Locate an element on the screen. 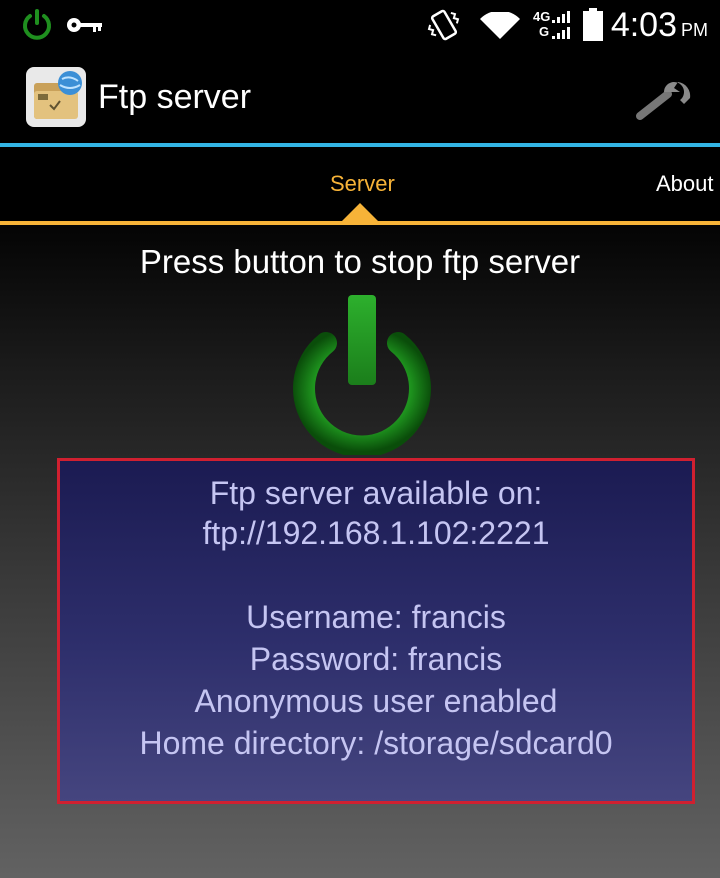 Image resolution: width=720 pixels, height=878 pixels. power-button is located at coordinates (362, 375).